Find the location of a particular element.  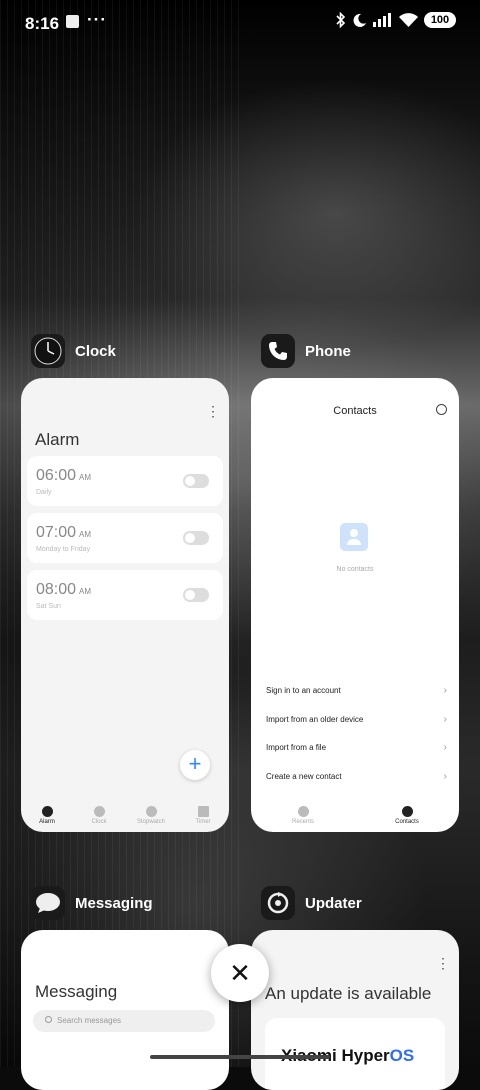

app-name: Clock is located at coordinates (95, 351).